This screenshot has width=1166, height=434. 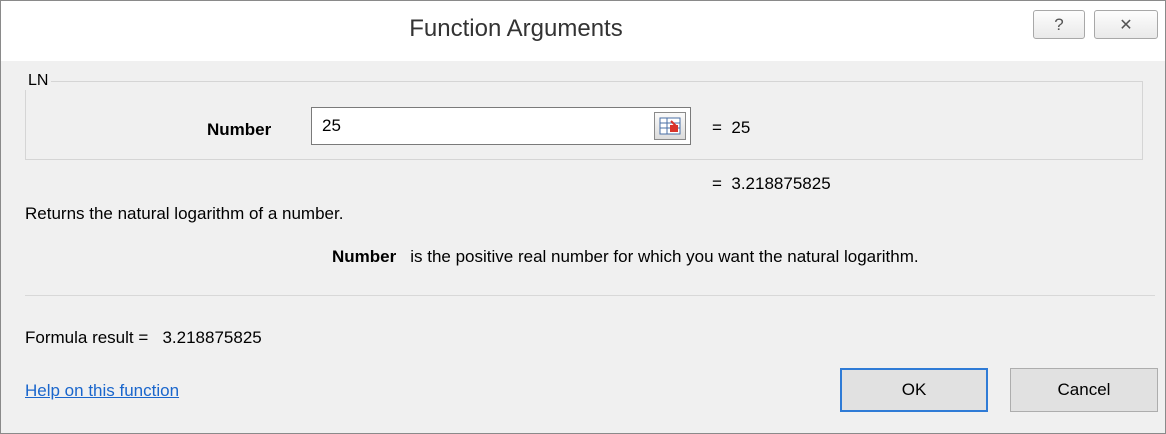 I want to click on divider, so click(x=590, y=295).